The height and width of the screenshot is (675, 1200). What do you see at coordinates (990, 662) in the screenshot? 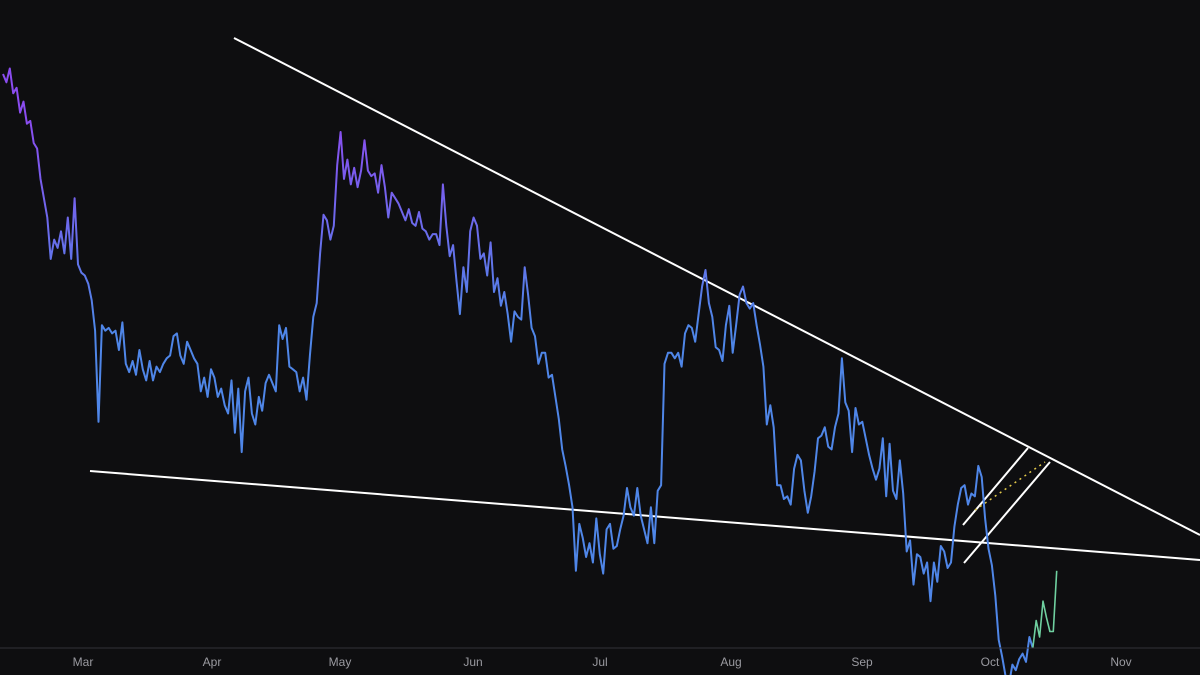
I see `x-tick-label: Oct` at bounding box center [990, 662].